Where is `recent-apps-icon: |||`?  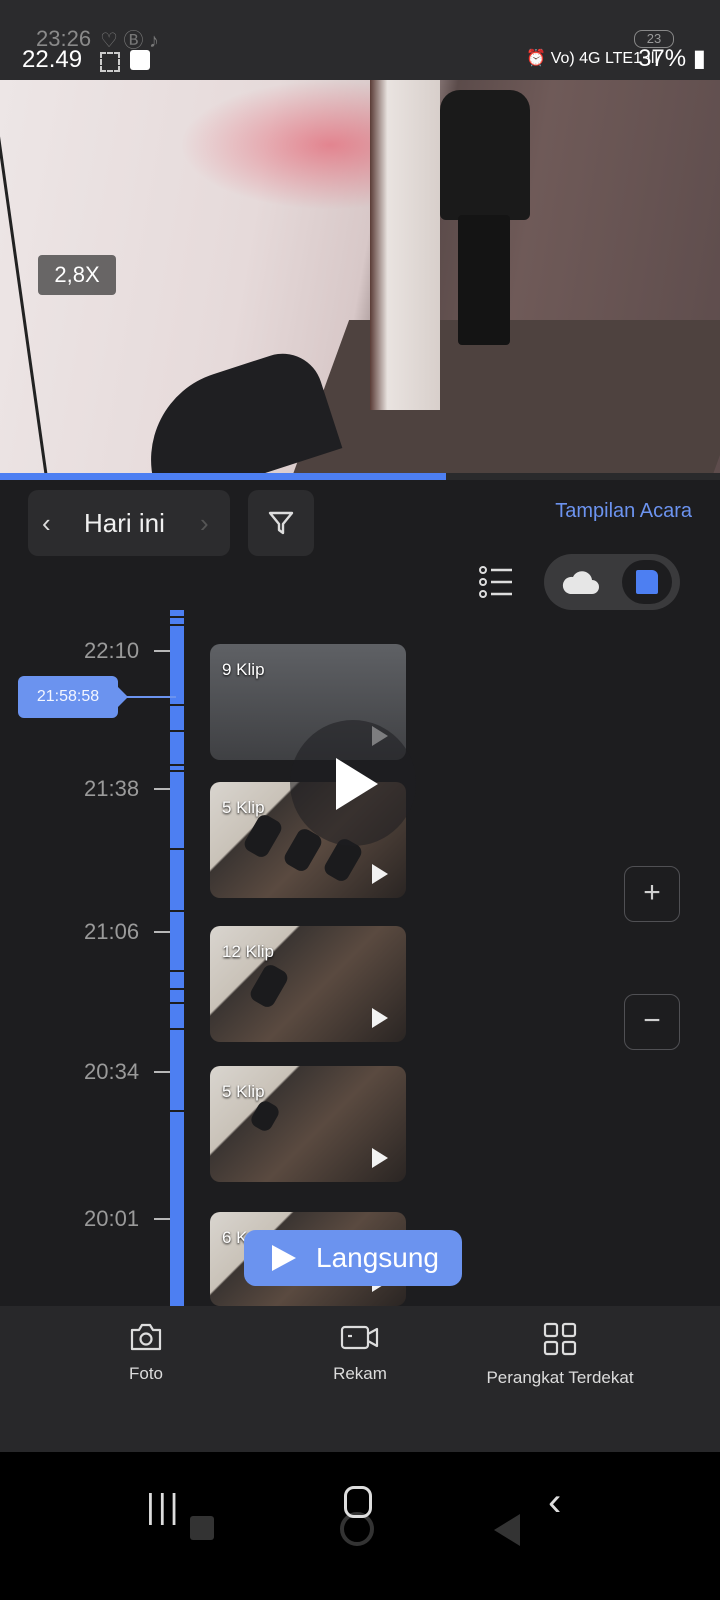 recent-apps-icon: ||| is located at coordinates (164, 1507).